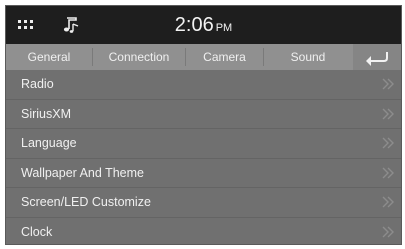 The height and width of the screenshot is (249, 405). What do you see at coordinates (203, 114) in the screenshot?
I see `menu-item-siriusxm: SiriusXM` at bounding box center [203, 114].